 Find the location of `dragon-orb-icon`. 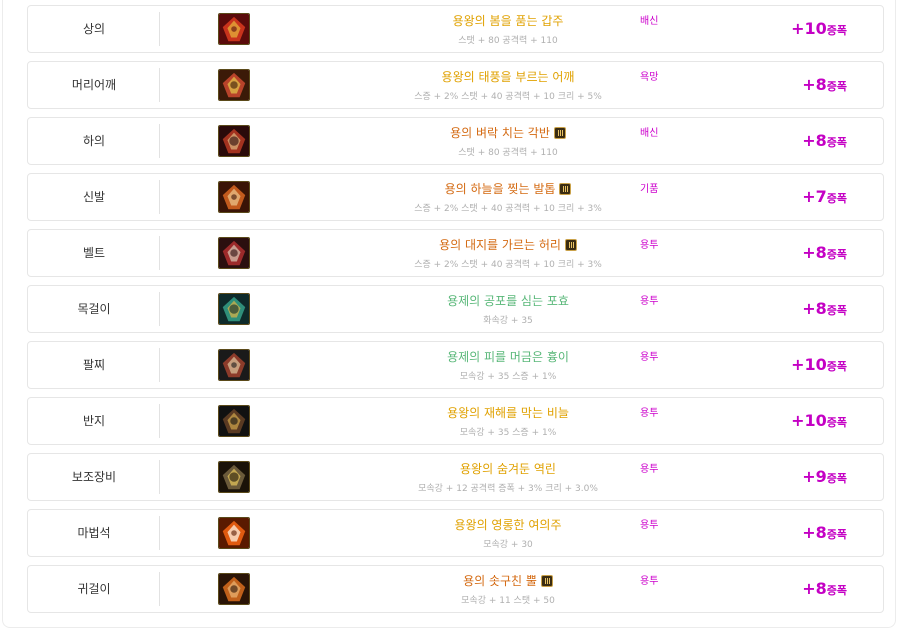

dragon-orb-icon is located at coordinates (234, 533).